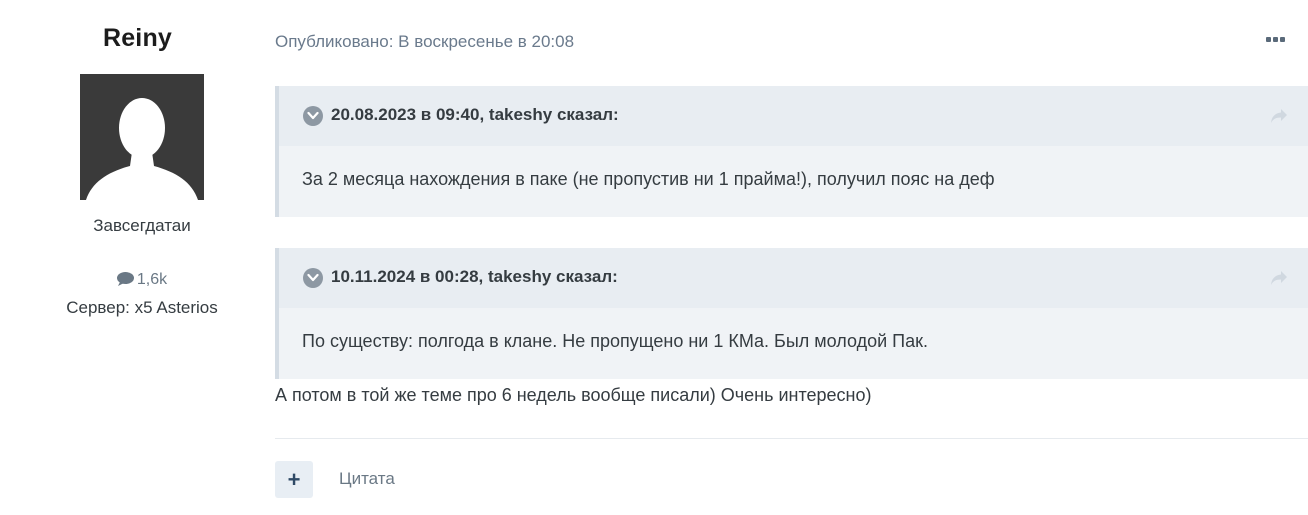  I want to click on post-count: 1,6k, so click(152, 279).